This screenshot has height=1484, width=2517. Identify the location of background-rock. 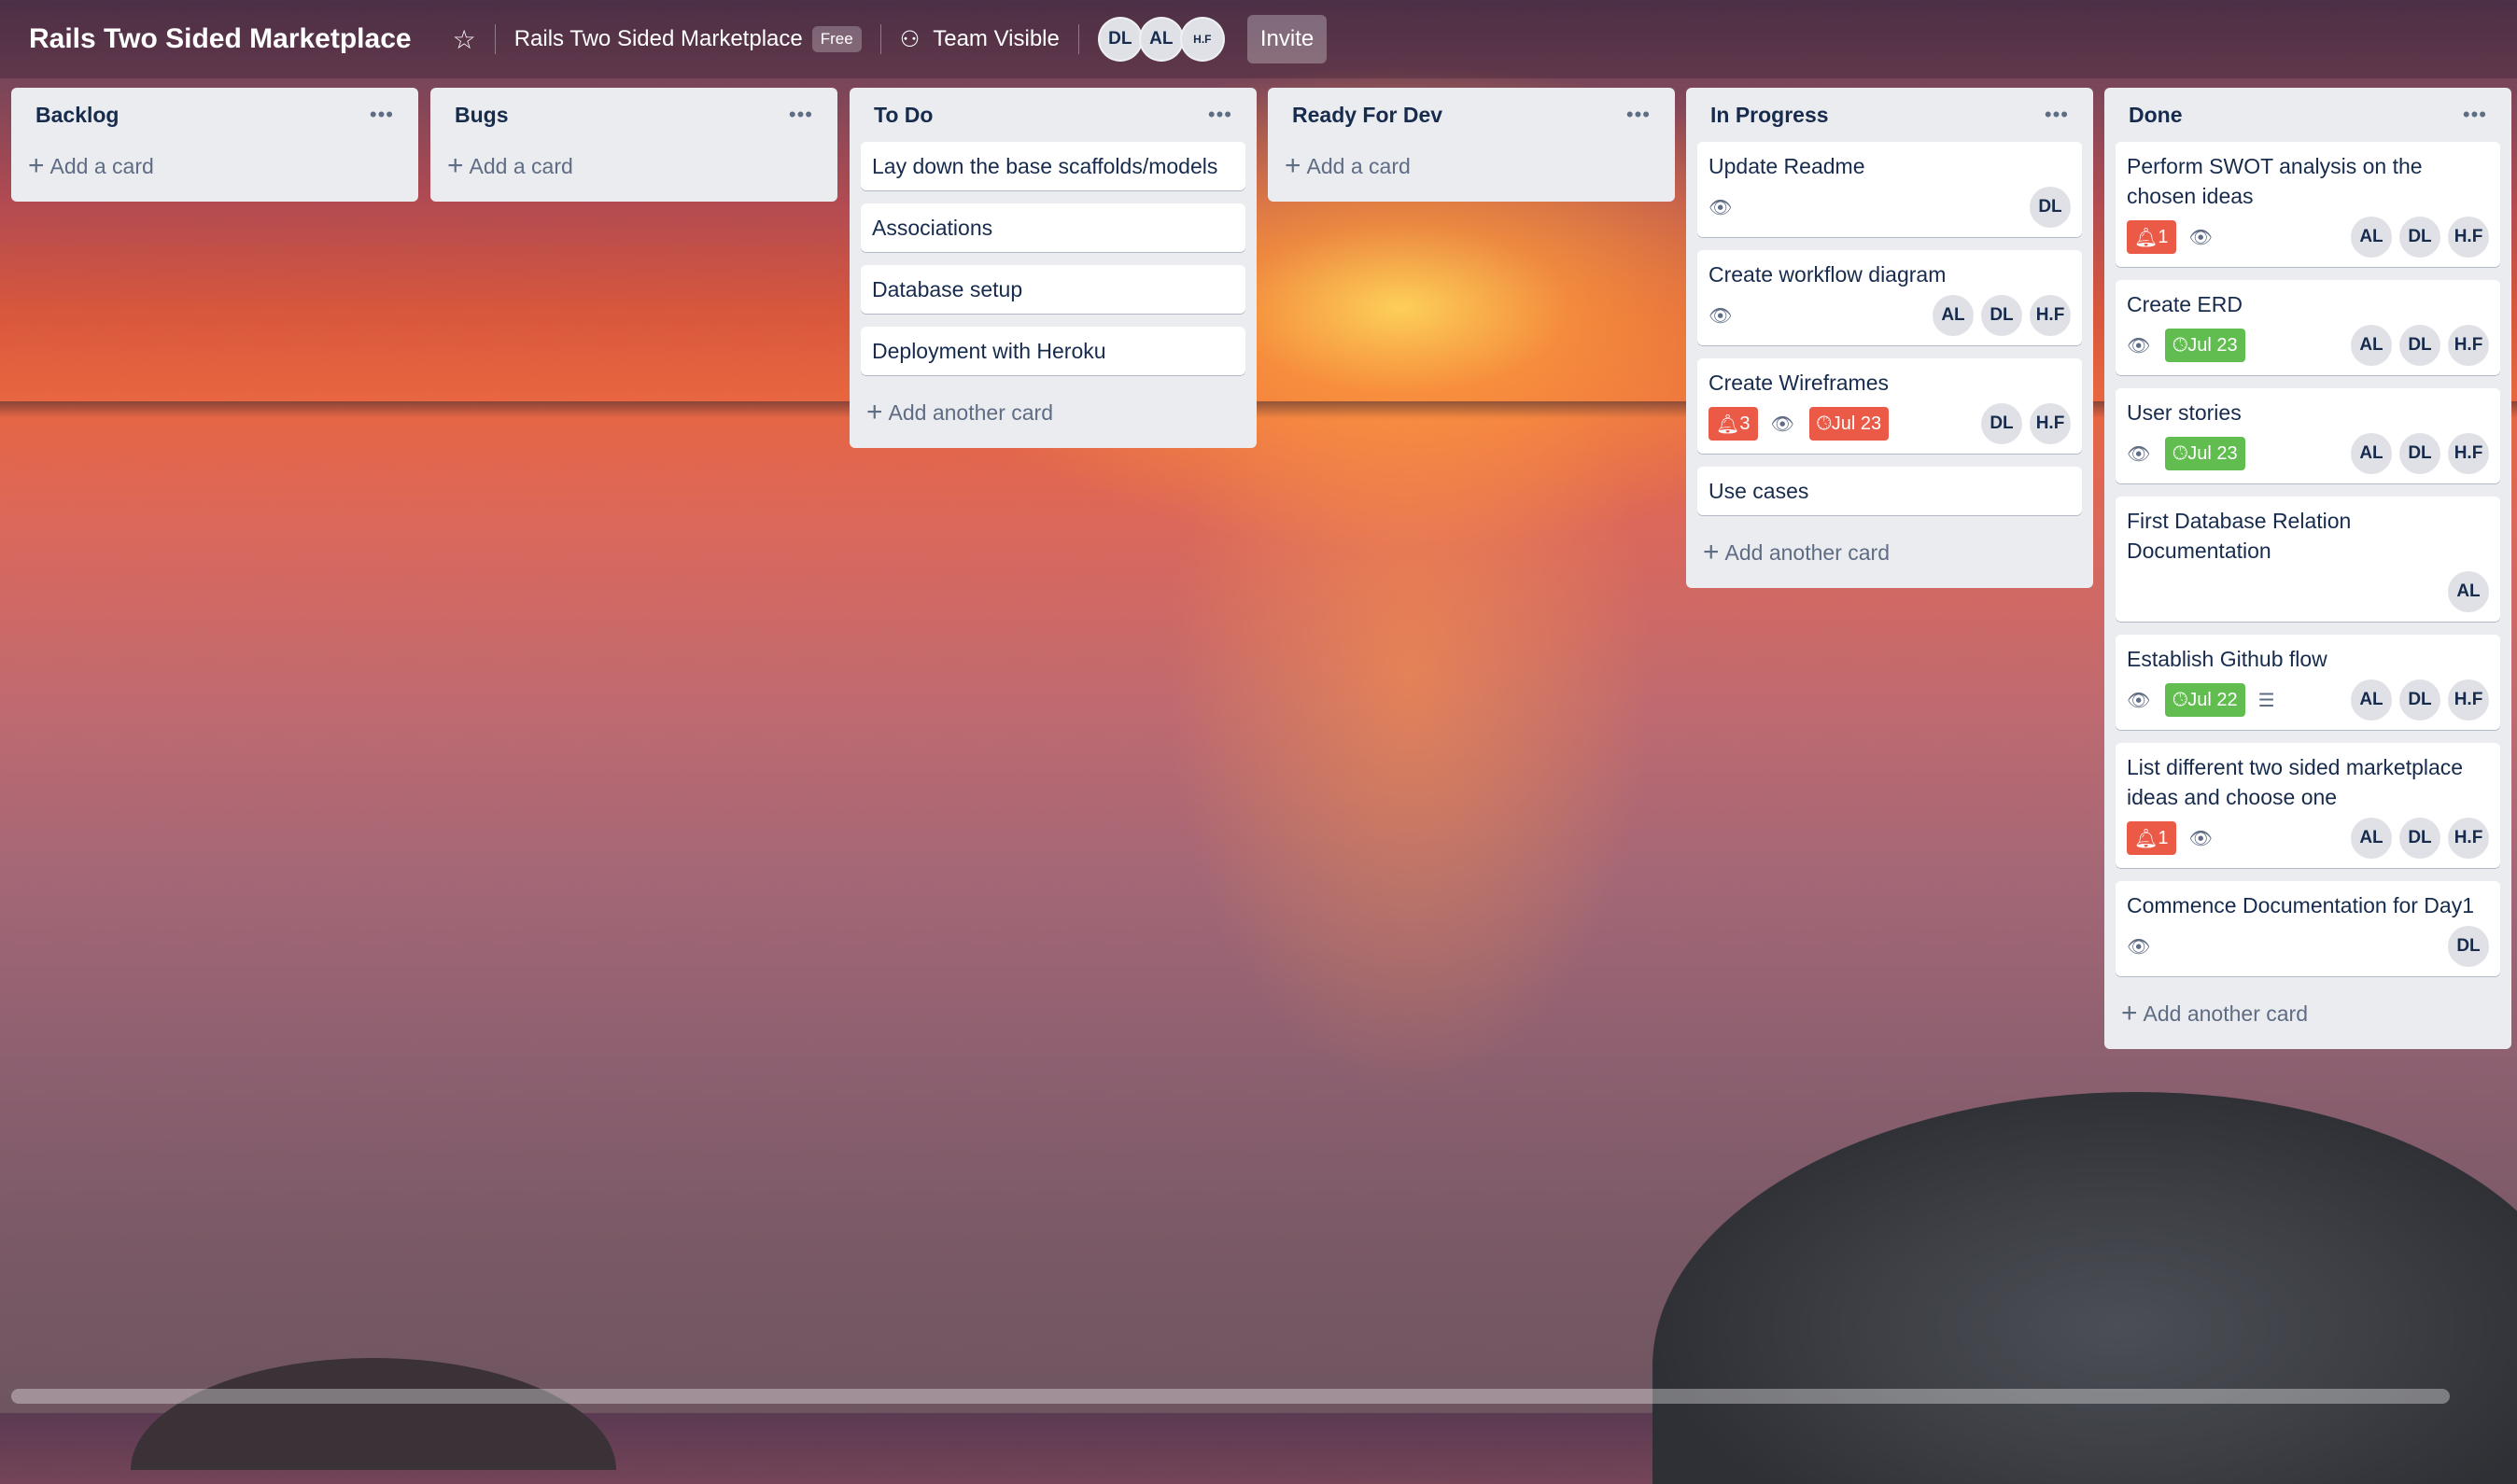
(2084, 1288).